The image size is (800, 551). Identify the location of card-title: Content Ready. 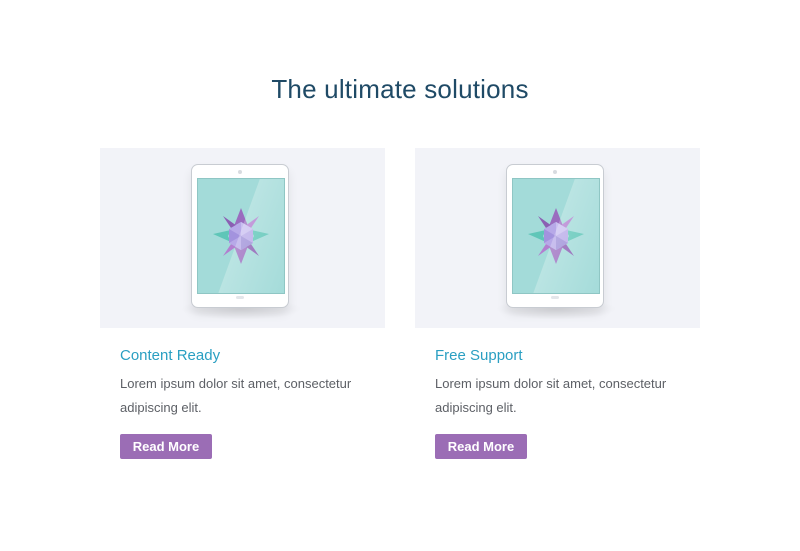
(170, 355).